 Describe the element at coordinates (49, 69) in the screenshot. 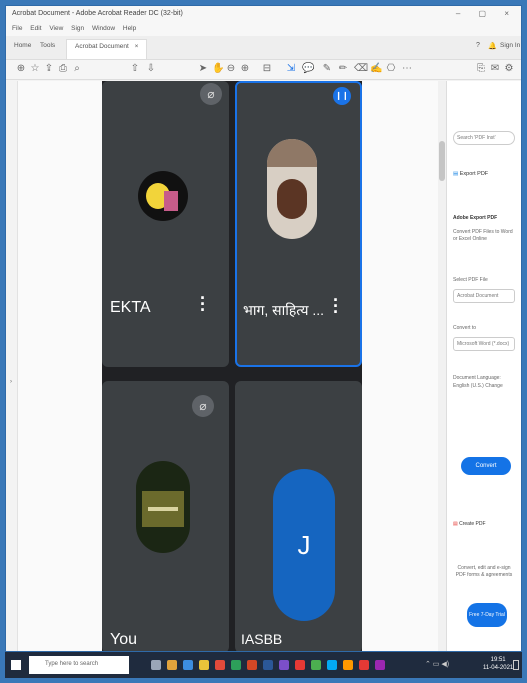

I see `share-icon: ⇪` at that location.